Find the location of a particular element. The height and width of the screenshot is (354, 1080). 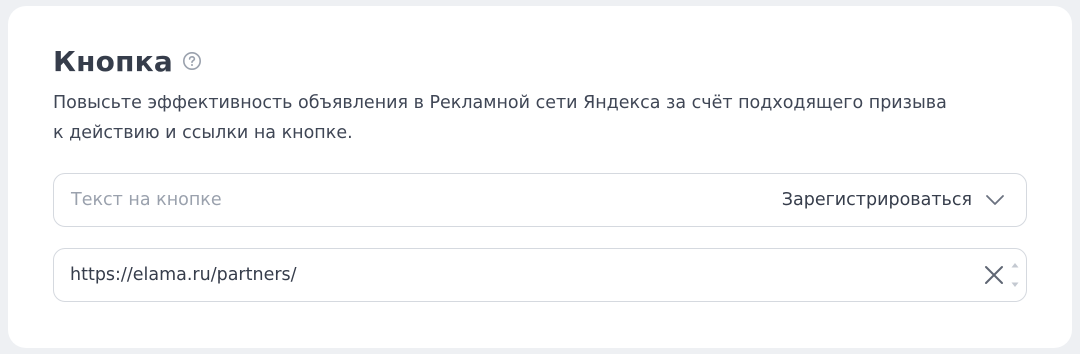

button-text-select-label: Текст на кнопке is located at coordinates (146, 200).